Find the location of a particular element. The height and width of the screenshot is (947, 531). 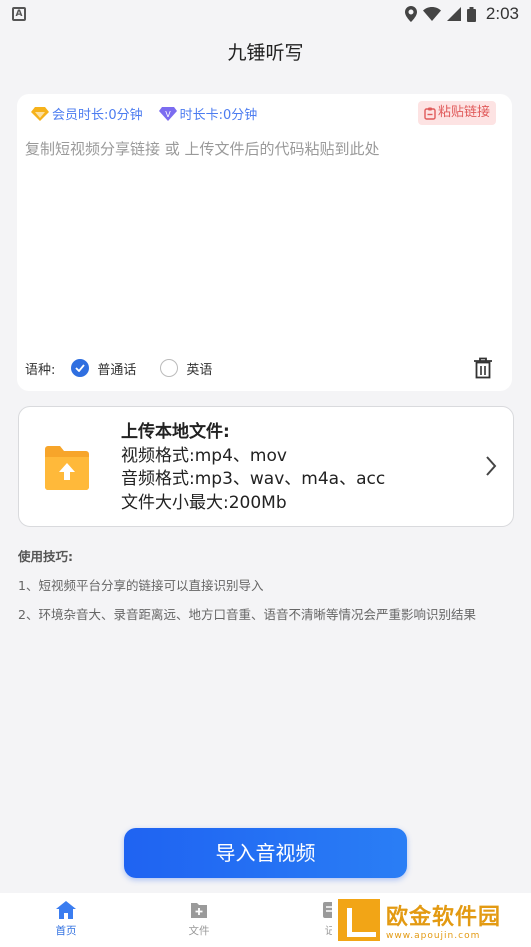

tip-item: 1、短视频平台分享的链接可以直接识别导入 is located at coordinates (141, 585).